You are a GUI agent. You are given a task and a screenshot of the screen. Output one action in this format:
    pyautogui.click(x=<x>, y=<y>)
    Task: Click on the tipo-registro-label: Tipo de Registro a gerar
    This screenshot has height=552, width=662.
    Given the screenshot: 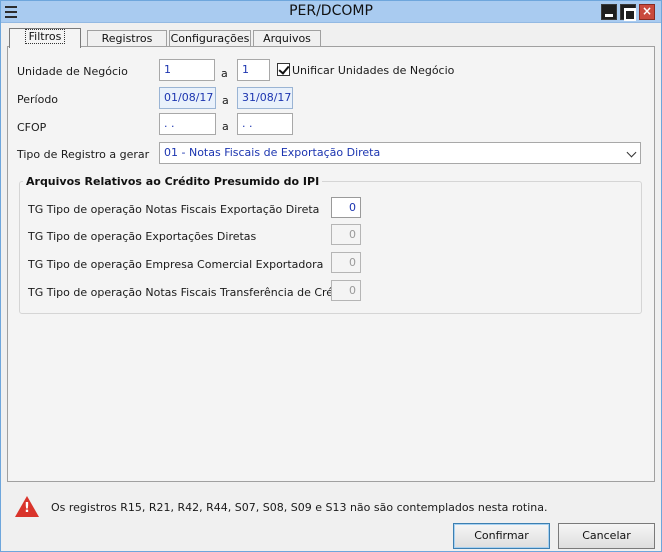 What is the action you would take?
    pyautogui.click(x=83, y=154)
    